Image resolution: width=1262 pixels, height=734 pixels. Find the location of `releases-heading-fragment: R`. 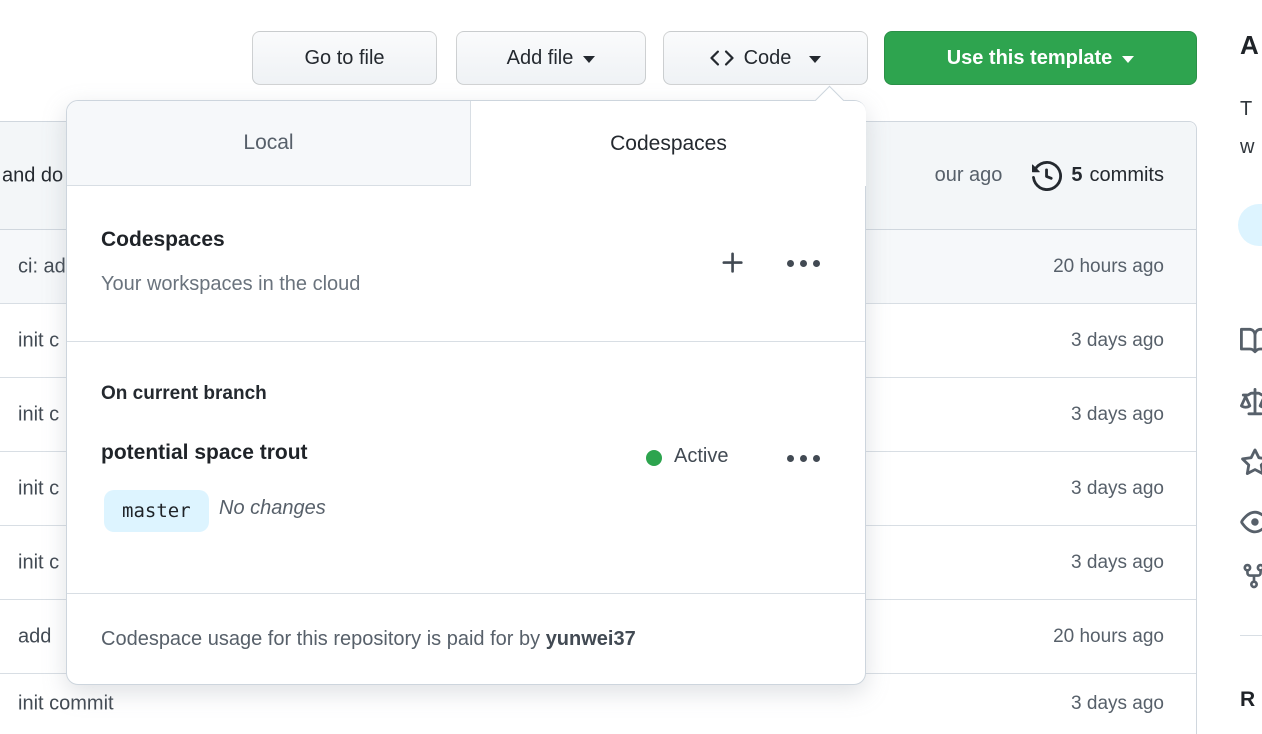

releases-heading-fragment: R is located at coordinates (1248, 699).